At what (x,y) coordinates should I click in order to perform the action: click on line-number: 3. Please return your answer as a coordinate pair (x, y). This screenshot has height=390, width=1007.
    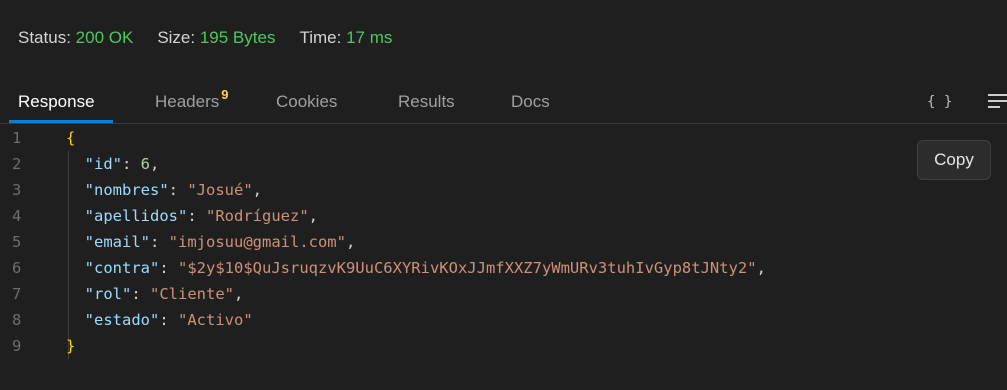
    Looking at the image, I should click on (17, 190).